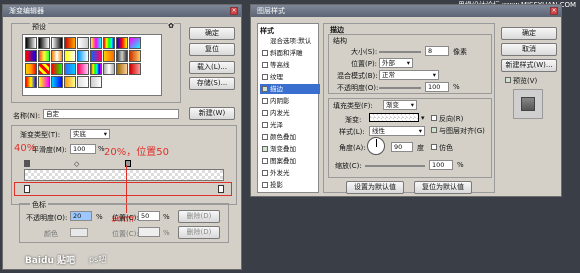  Describe the element at coordinates (396, 63) in the screenshot. I see `position-select: 外部 ▾` at that location.